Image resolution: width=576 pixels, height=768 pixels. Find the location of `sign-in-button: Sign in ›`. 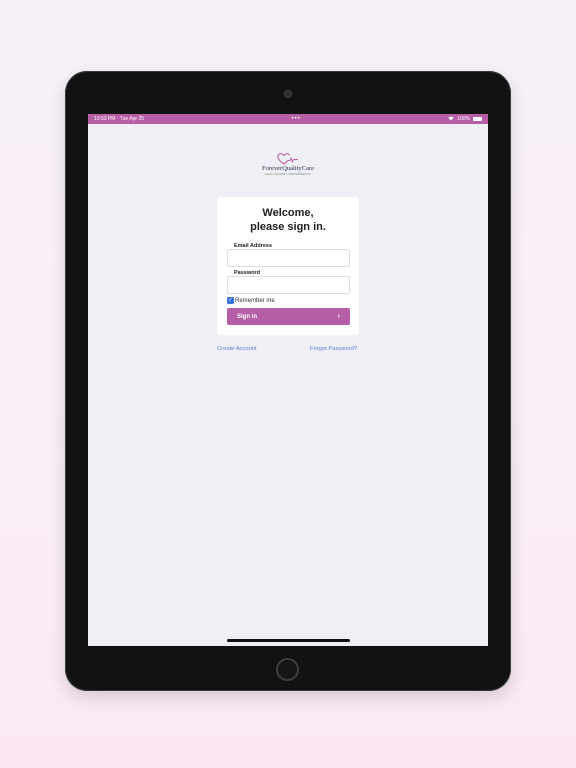

sign-in-button: Sign in › is located at coordinates (288, 316).